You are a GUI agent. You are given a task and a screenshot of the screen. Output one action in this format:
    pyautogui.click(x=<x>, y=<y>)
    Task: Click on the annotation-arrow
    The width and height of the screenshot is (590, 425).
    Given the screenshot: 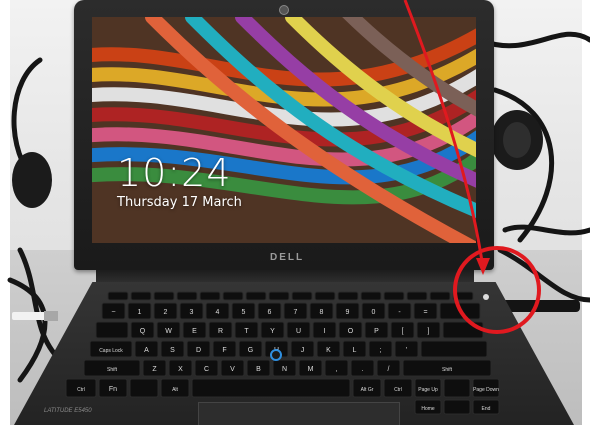 What is the action you would take?
    pyautogui.click(x=444, y=134)
    